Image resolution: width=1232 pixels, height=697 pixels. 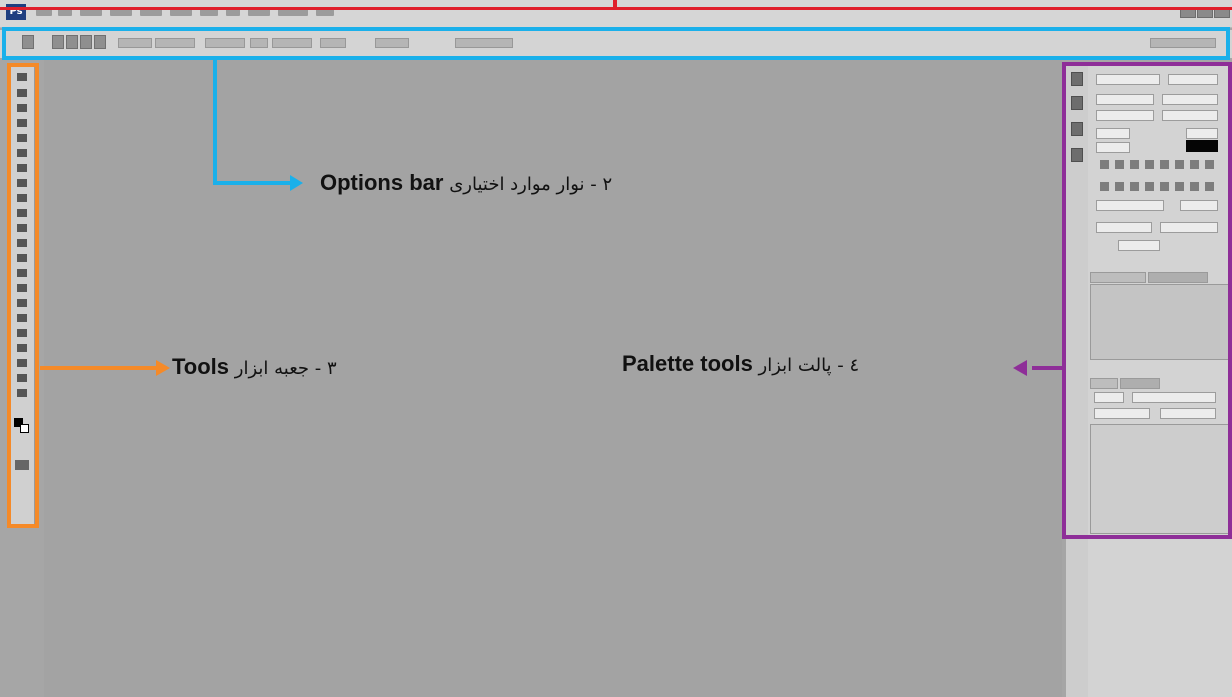 I want to click on options-bar-callout-persian: ۲ - نوار موارد اختیاری, so click(x=531, y=184).